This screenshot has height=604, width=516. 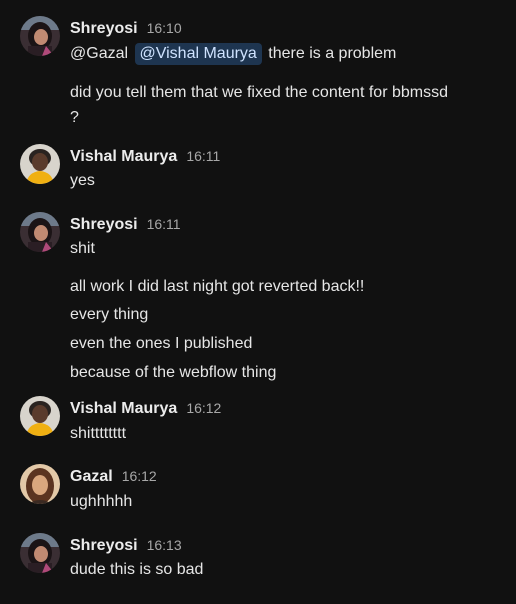 I want to click on message-line: shit, so click(x=82, y=248).